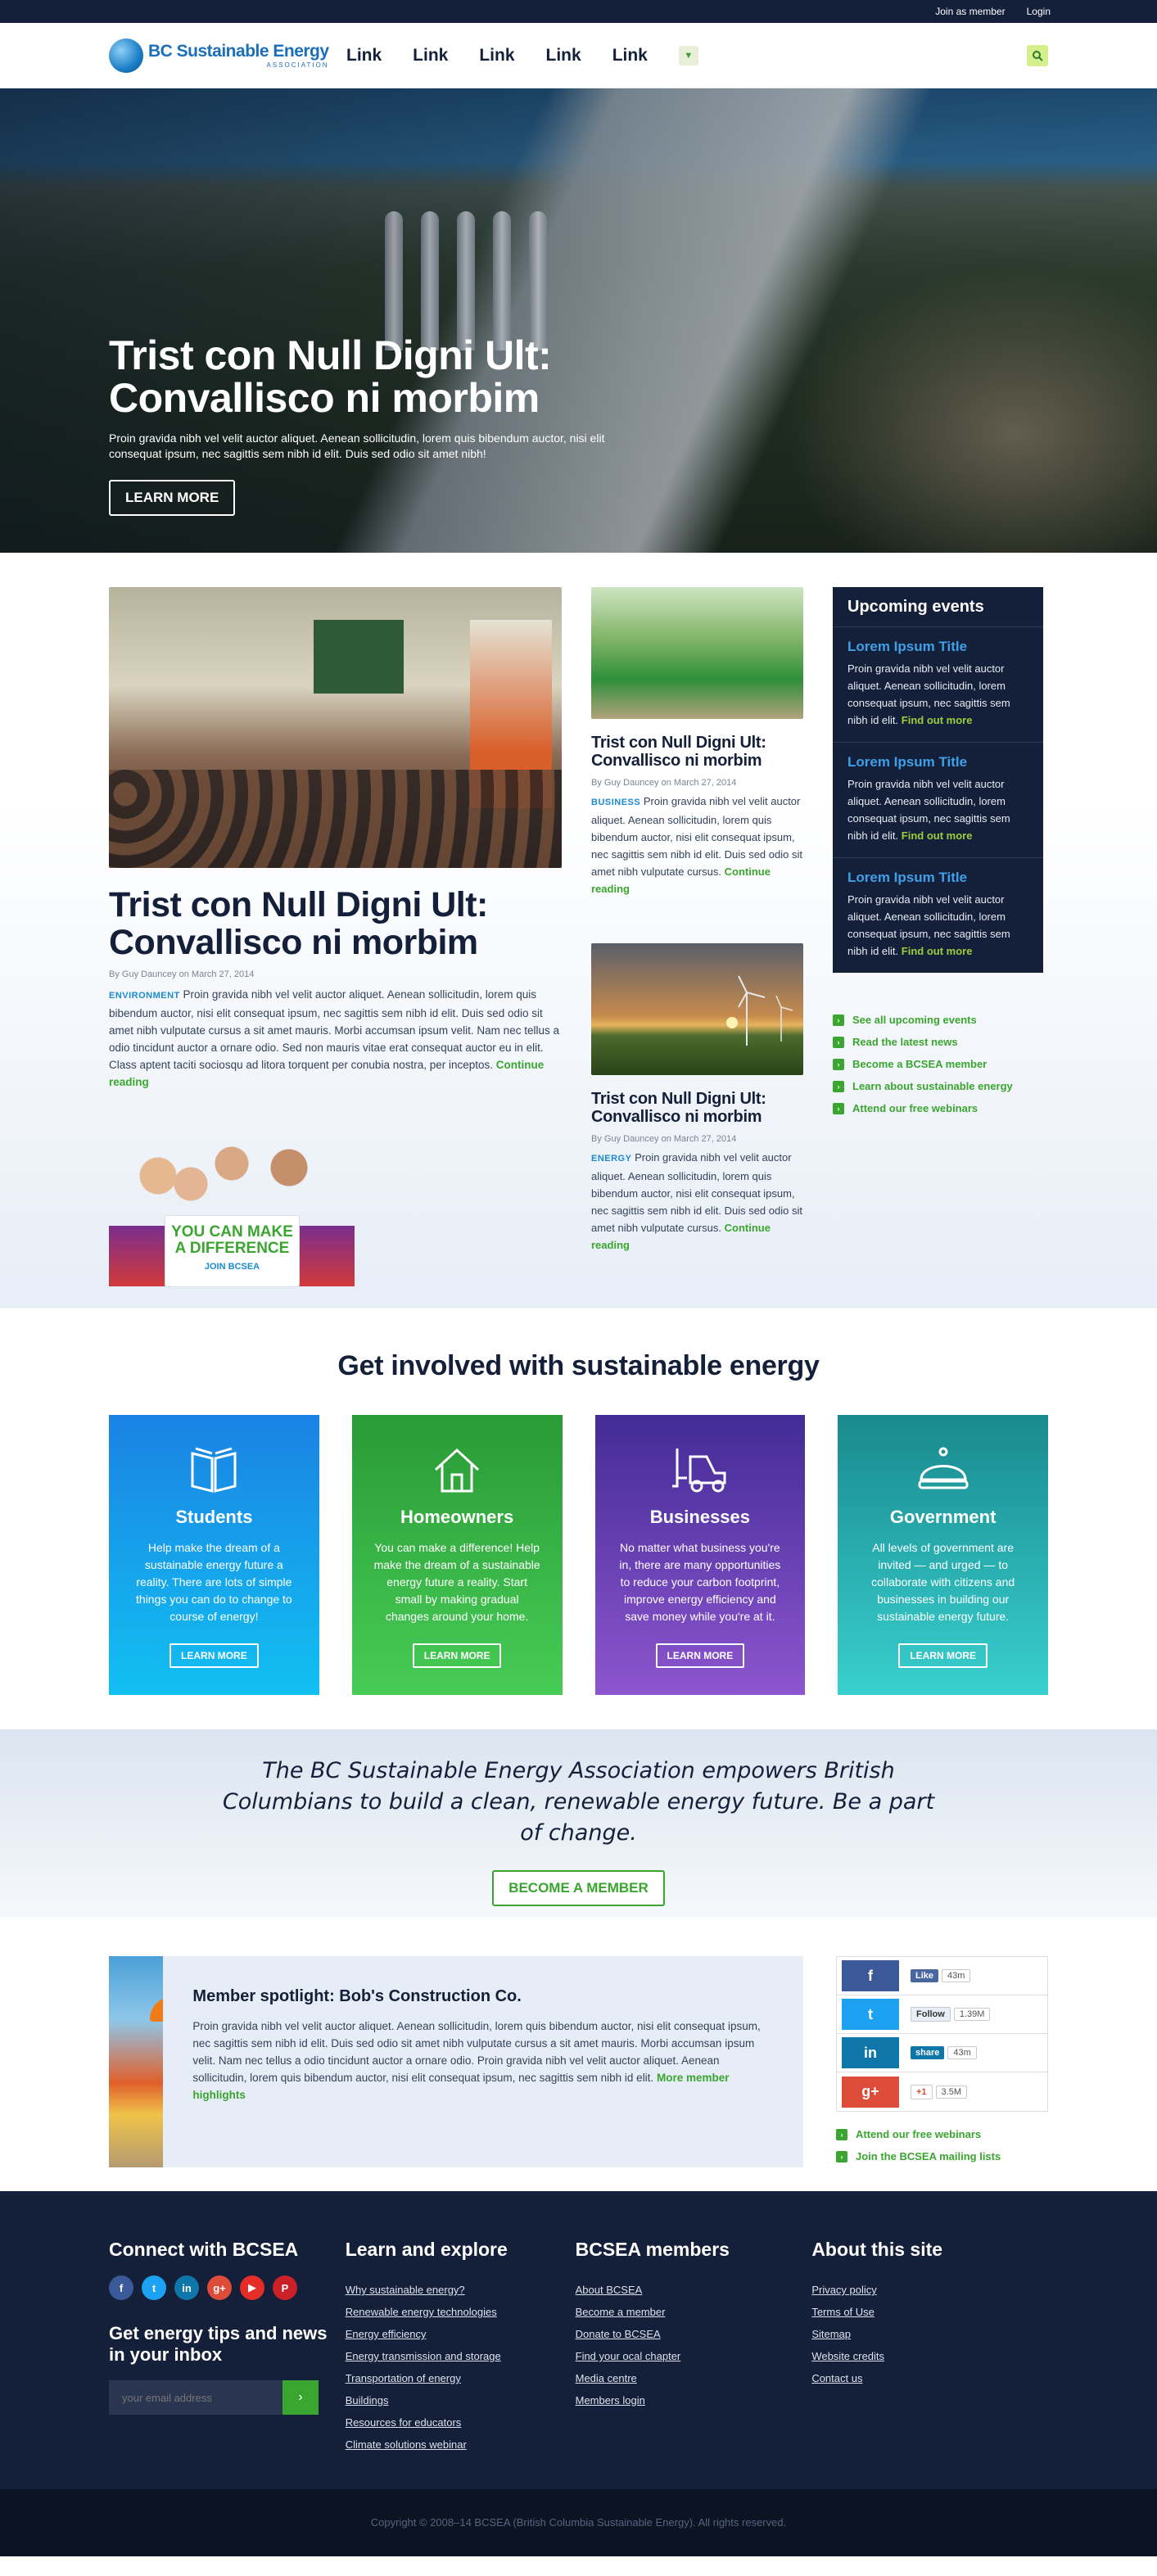 This screenshot has width=1157, height=2576. Describe the element at coordinates (938, 1086) in the screenshot. I see `quick-link: › Learn about sustainable energy` at that location.